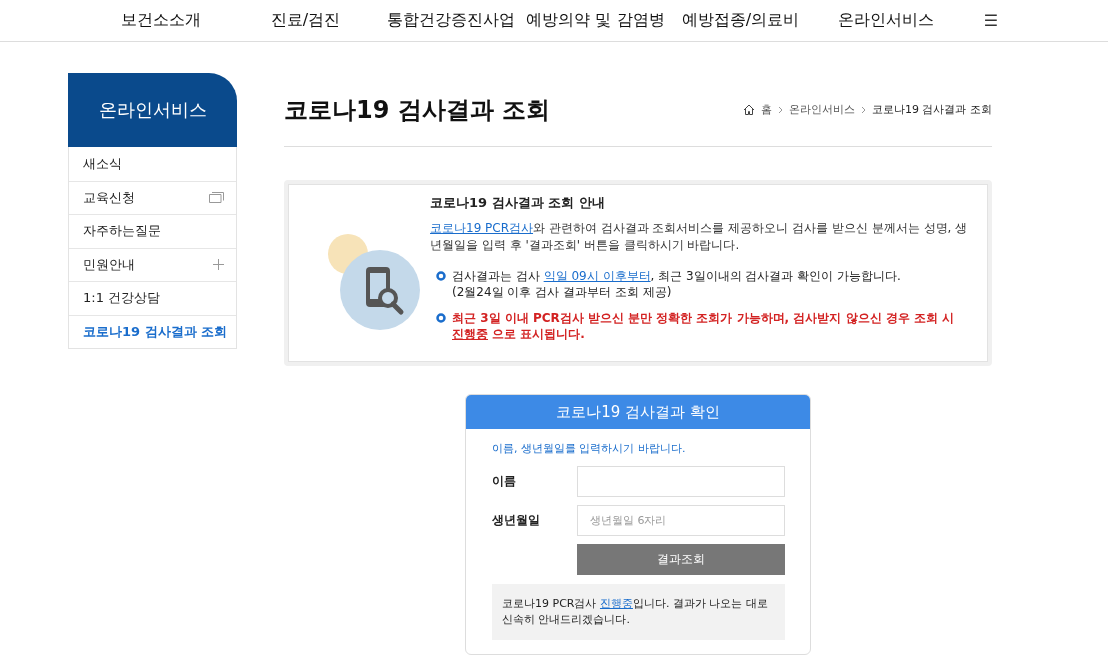 The width and height of the screenshot is (1108, 670). I want to click on text-link: 익일 09시 이후부터, so click(597, 276).